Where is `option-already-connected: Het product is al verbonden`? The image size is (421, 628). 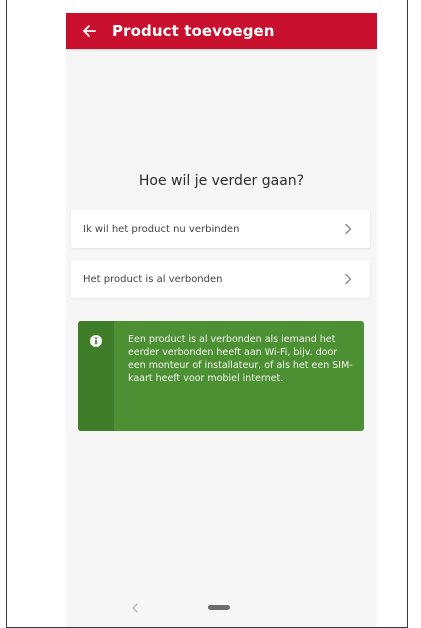
option-already-connected: Het product is al verbonden is located at coordinates (220, 279).